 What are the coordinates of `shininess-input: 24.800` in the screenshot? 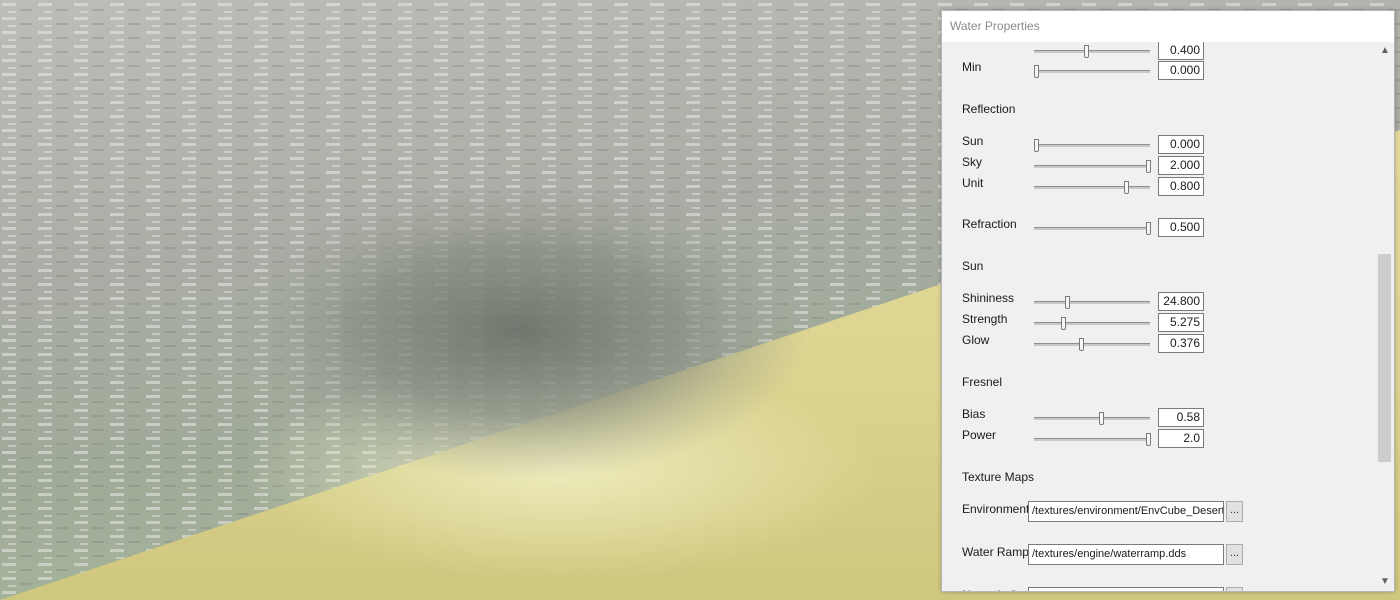 It's located at (1181, 301).